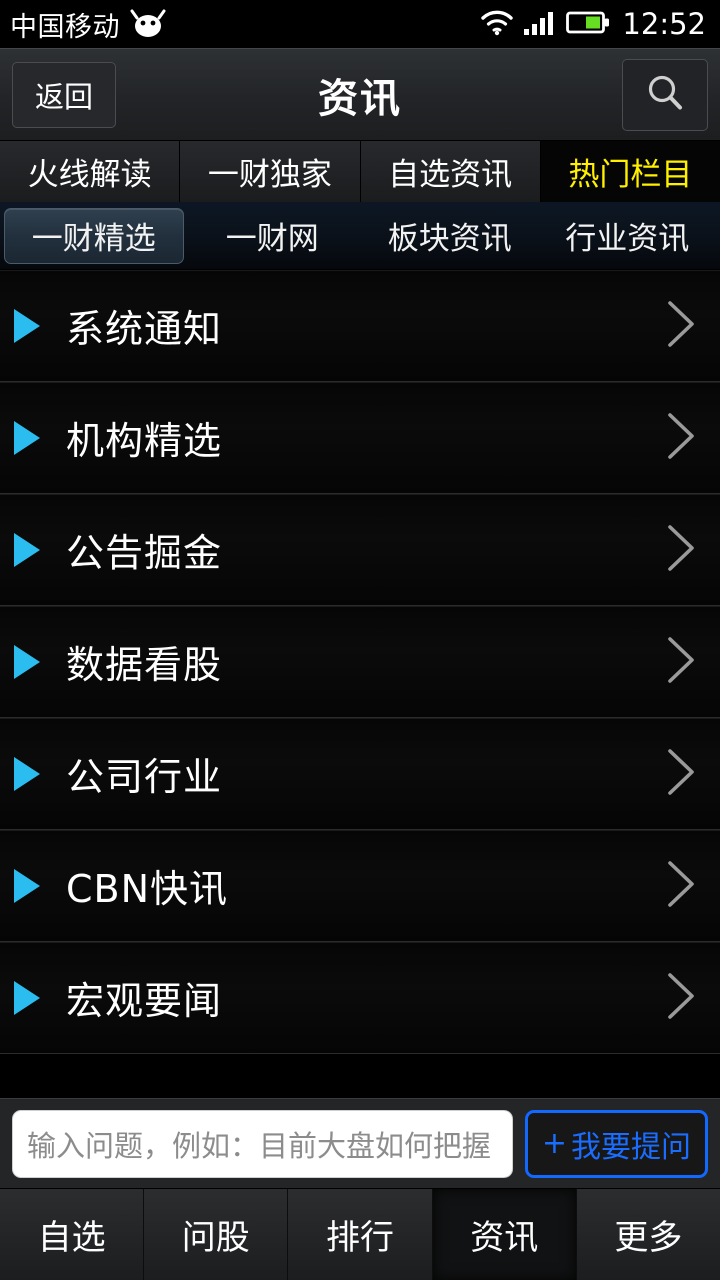 Image resolution: width=720 pixels, height=1280 pixels. What do you see at coordinates (360, 550) in the screenshot?
I see `list-item: 公告掘金` at bounding box center [360, 550].